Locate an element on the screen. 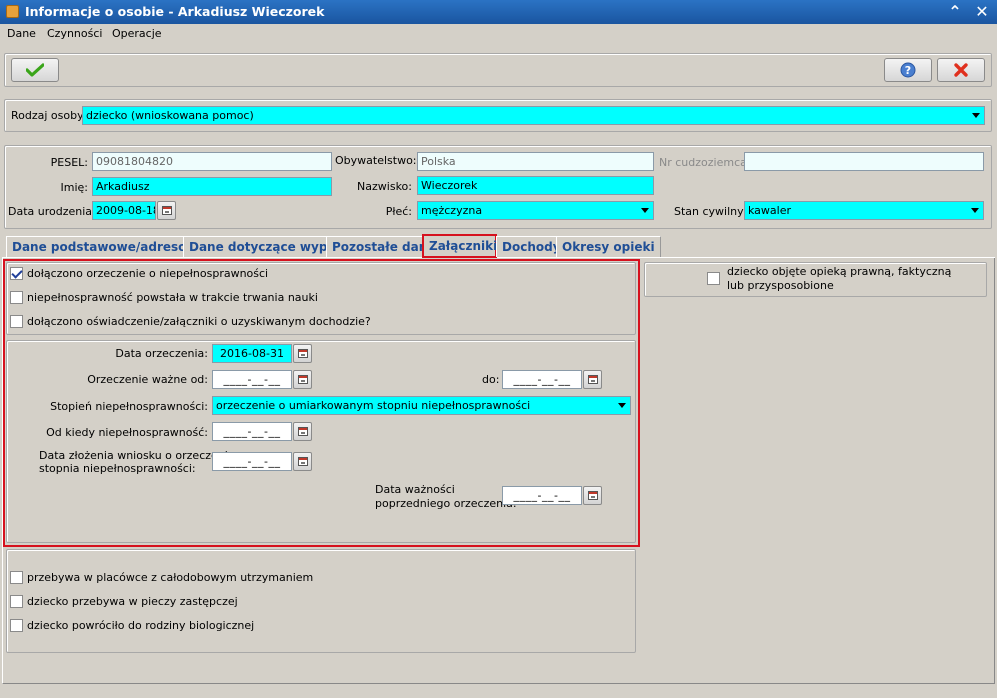  opieka-checkbox-label-2: lub przysposobione is located at coordinates (780, 285).